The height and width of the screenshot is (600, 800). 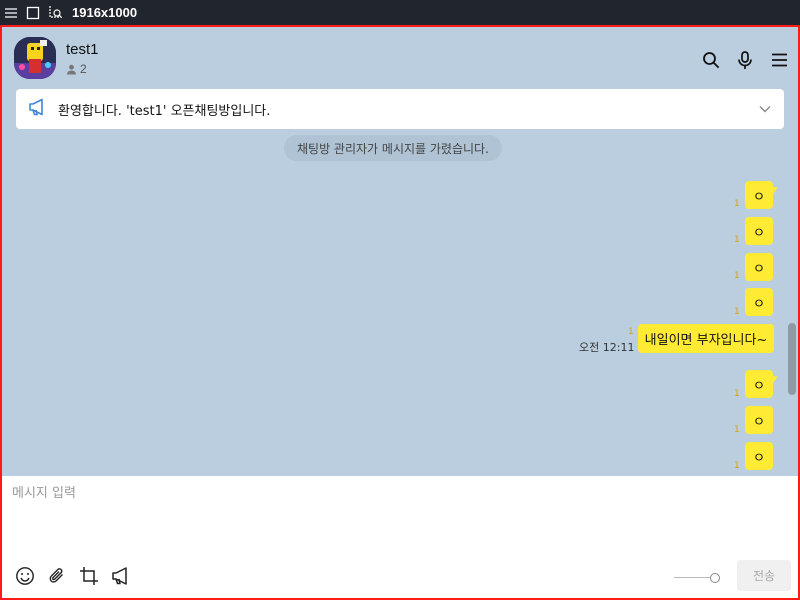 What do you see at coordinates (55, 12) in the screenshot?
I see `crop-search-icon` at bounding box center [55, 12].